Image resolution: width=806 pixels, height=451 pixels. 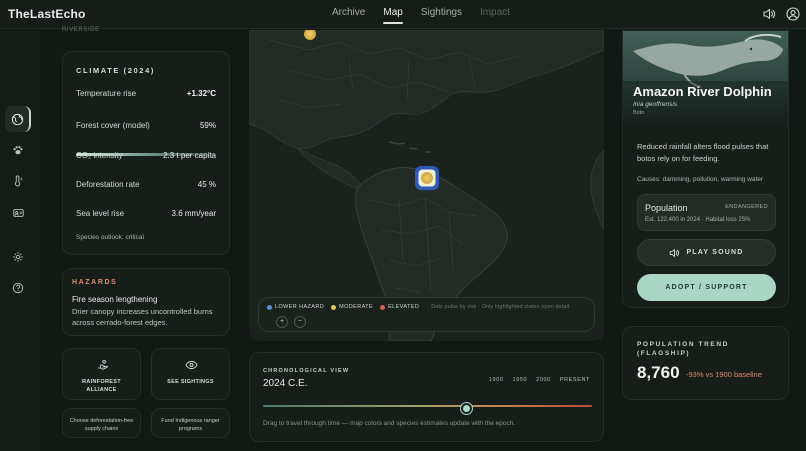 What do you see at coordinates (106, 93) in the screenshot?
I see `climate-label: Temperature rise` at bounding box center [106, 93].